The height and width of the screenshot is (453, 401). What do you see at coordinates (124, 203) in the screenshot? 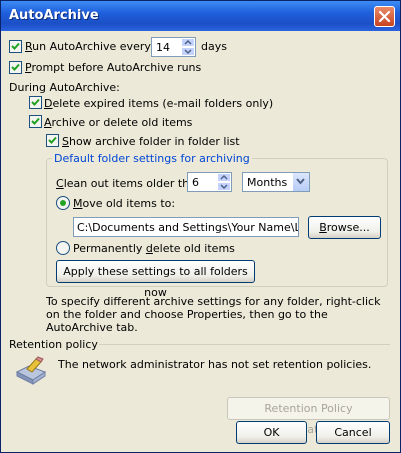
I see `move-old-items-label: Move old items to:` at bounding box center [124, 203].